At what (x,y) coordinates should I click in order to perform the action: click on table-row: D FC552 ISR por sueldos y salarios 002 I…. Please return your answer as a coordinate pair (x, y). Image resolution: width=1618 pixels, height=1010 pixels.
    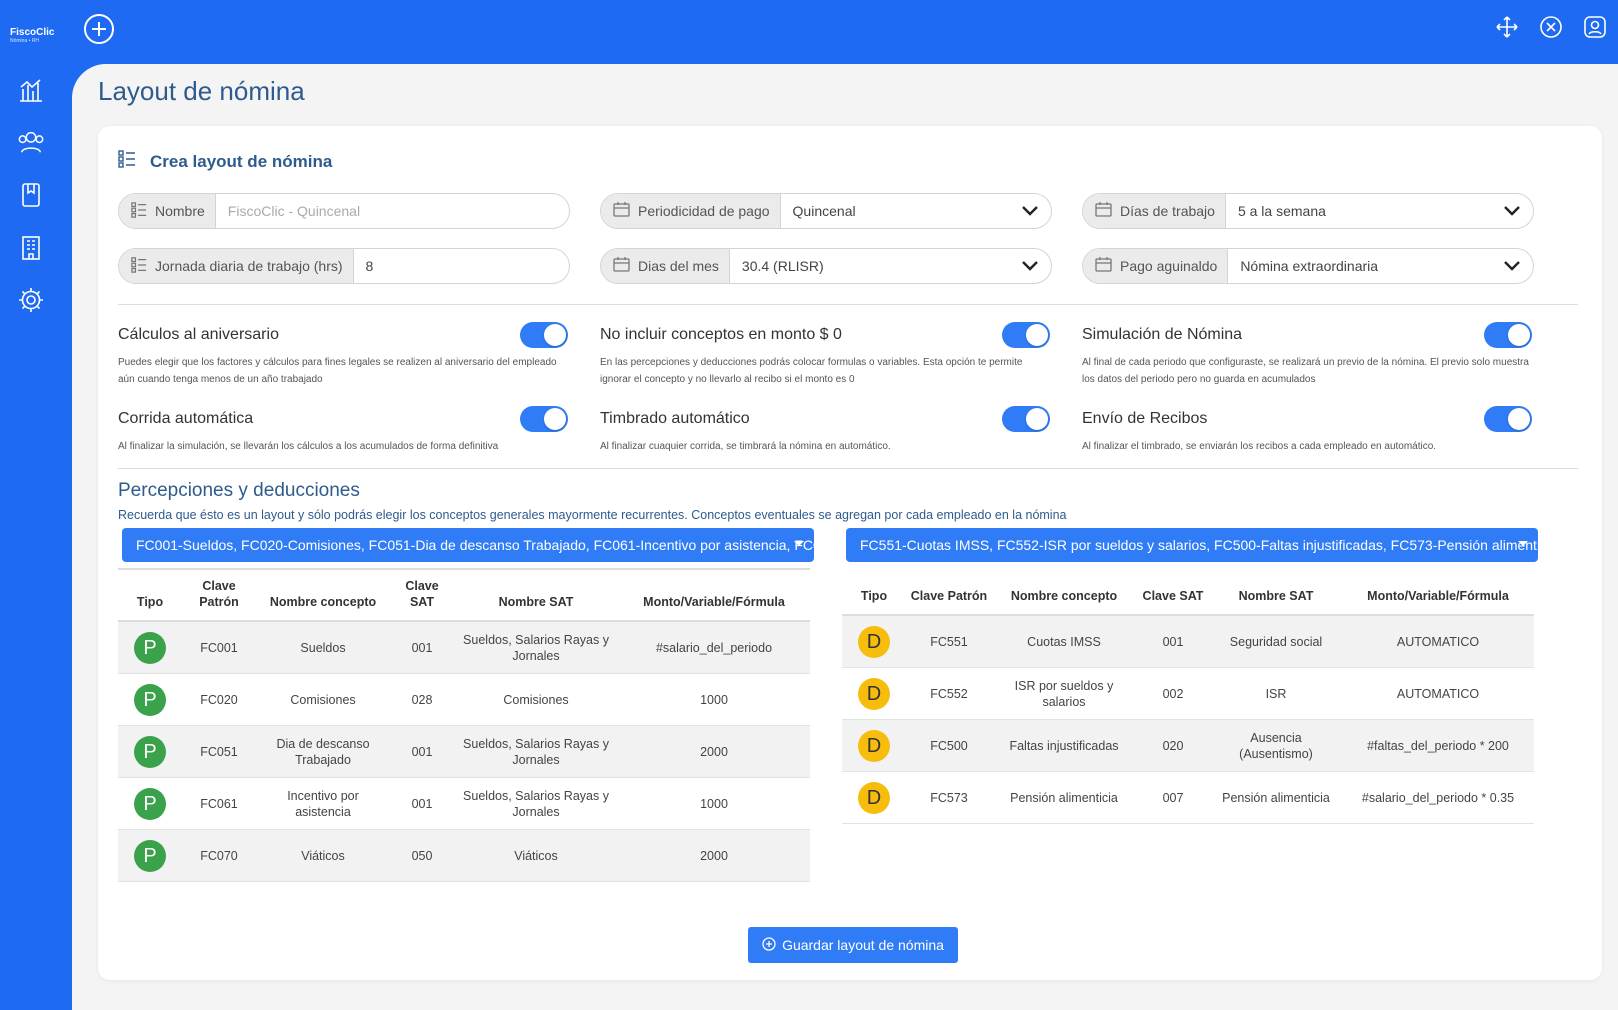
    Looking at the image, I should click on (1188, 694).